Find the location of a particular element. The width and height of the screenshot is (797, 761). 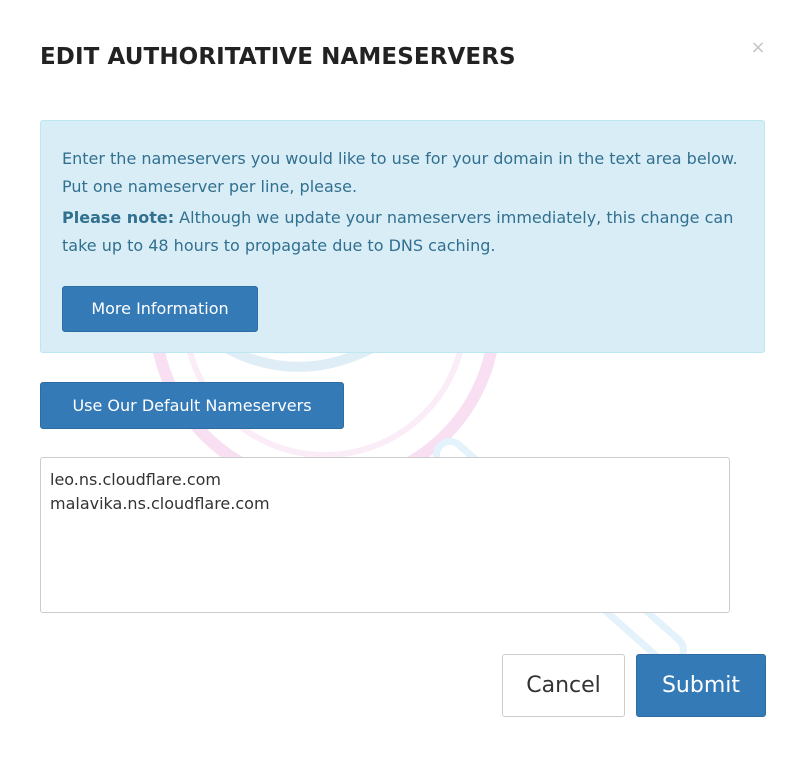

note-label: Please note: is located at coordinates (118, 217).